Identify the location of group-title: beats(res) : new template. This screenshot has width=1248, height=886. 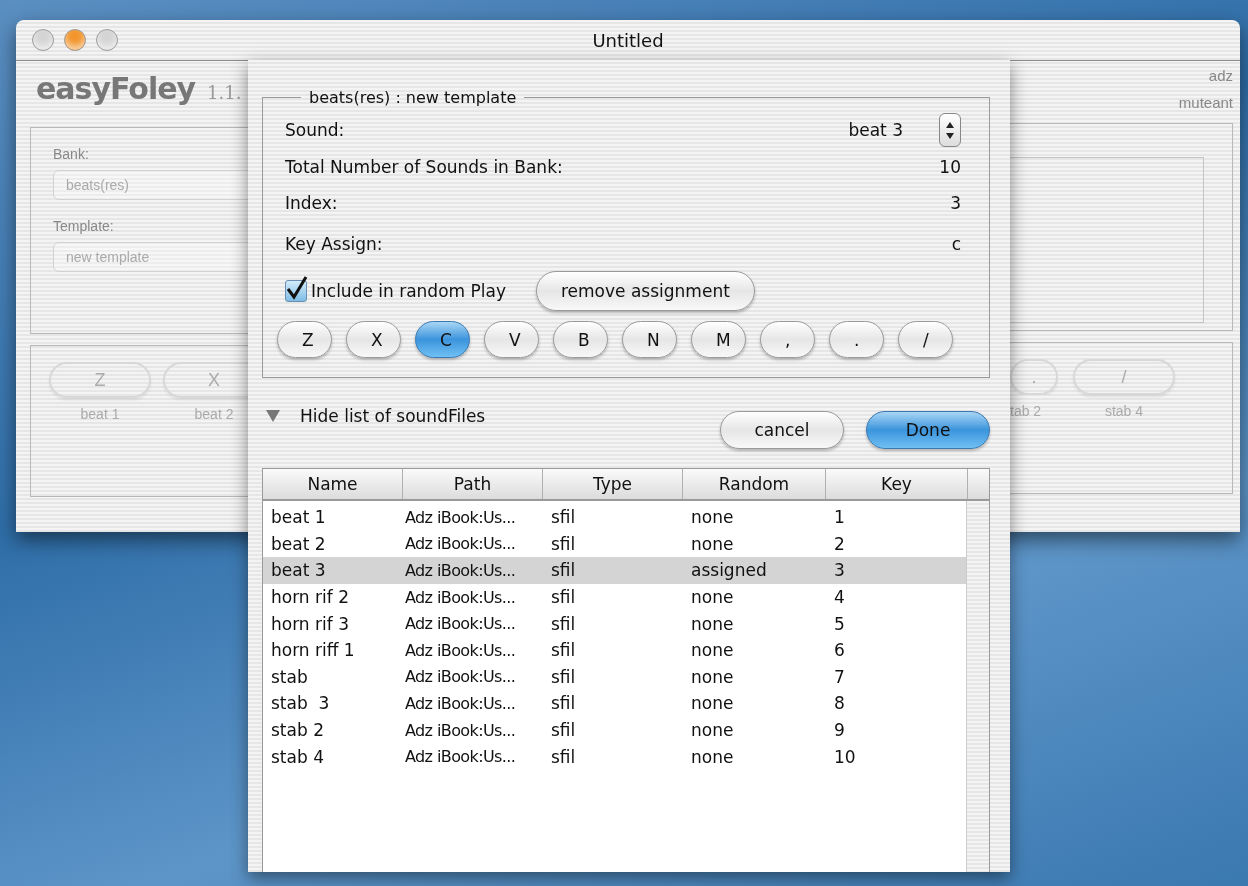
(413, 97).